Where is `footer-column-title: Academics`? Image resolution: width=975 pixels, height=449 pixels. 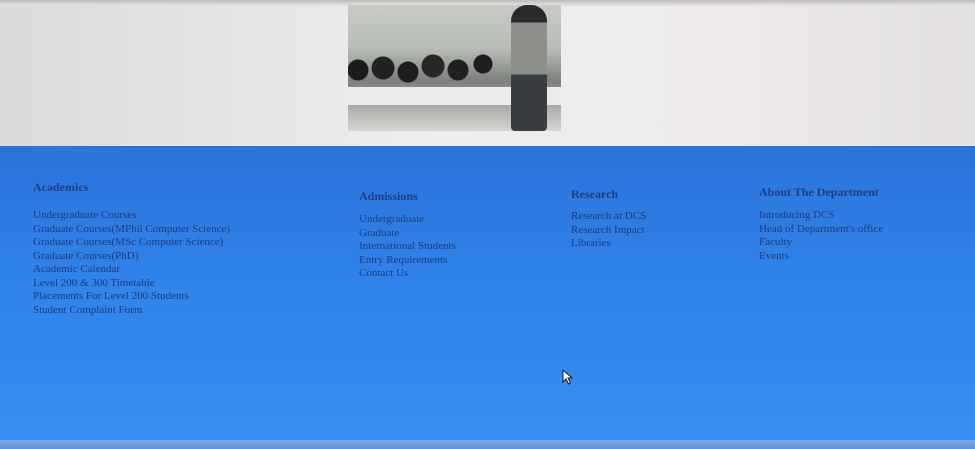 footer-column-title: Academics is located at coordinates (61, 187).